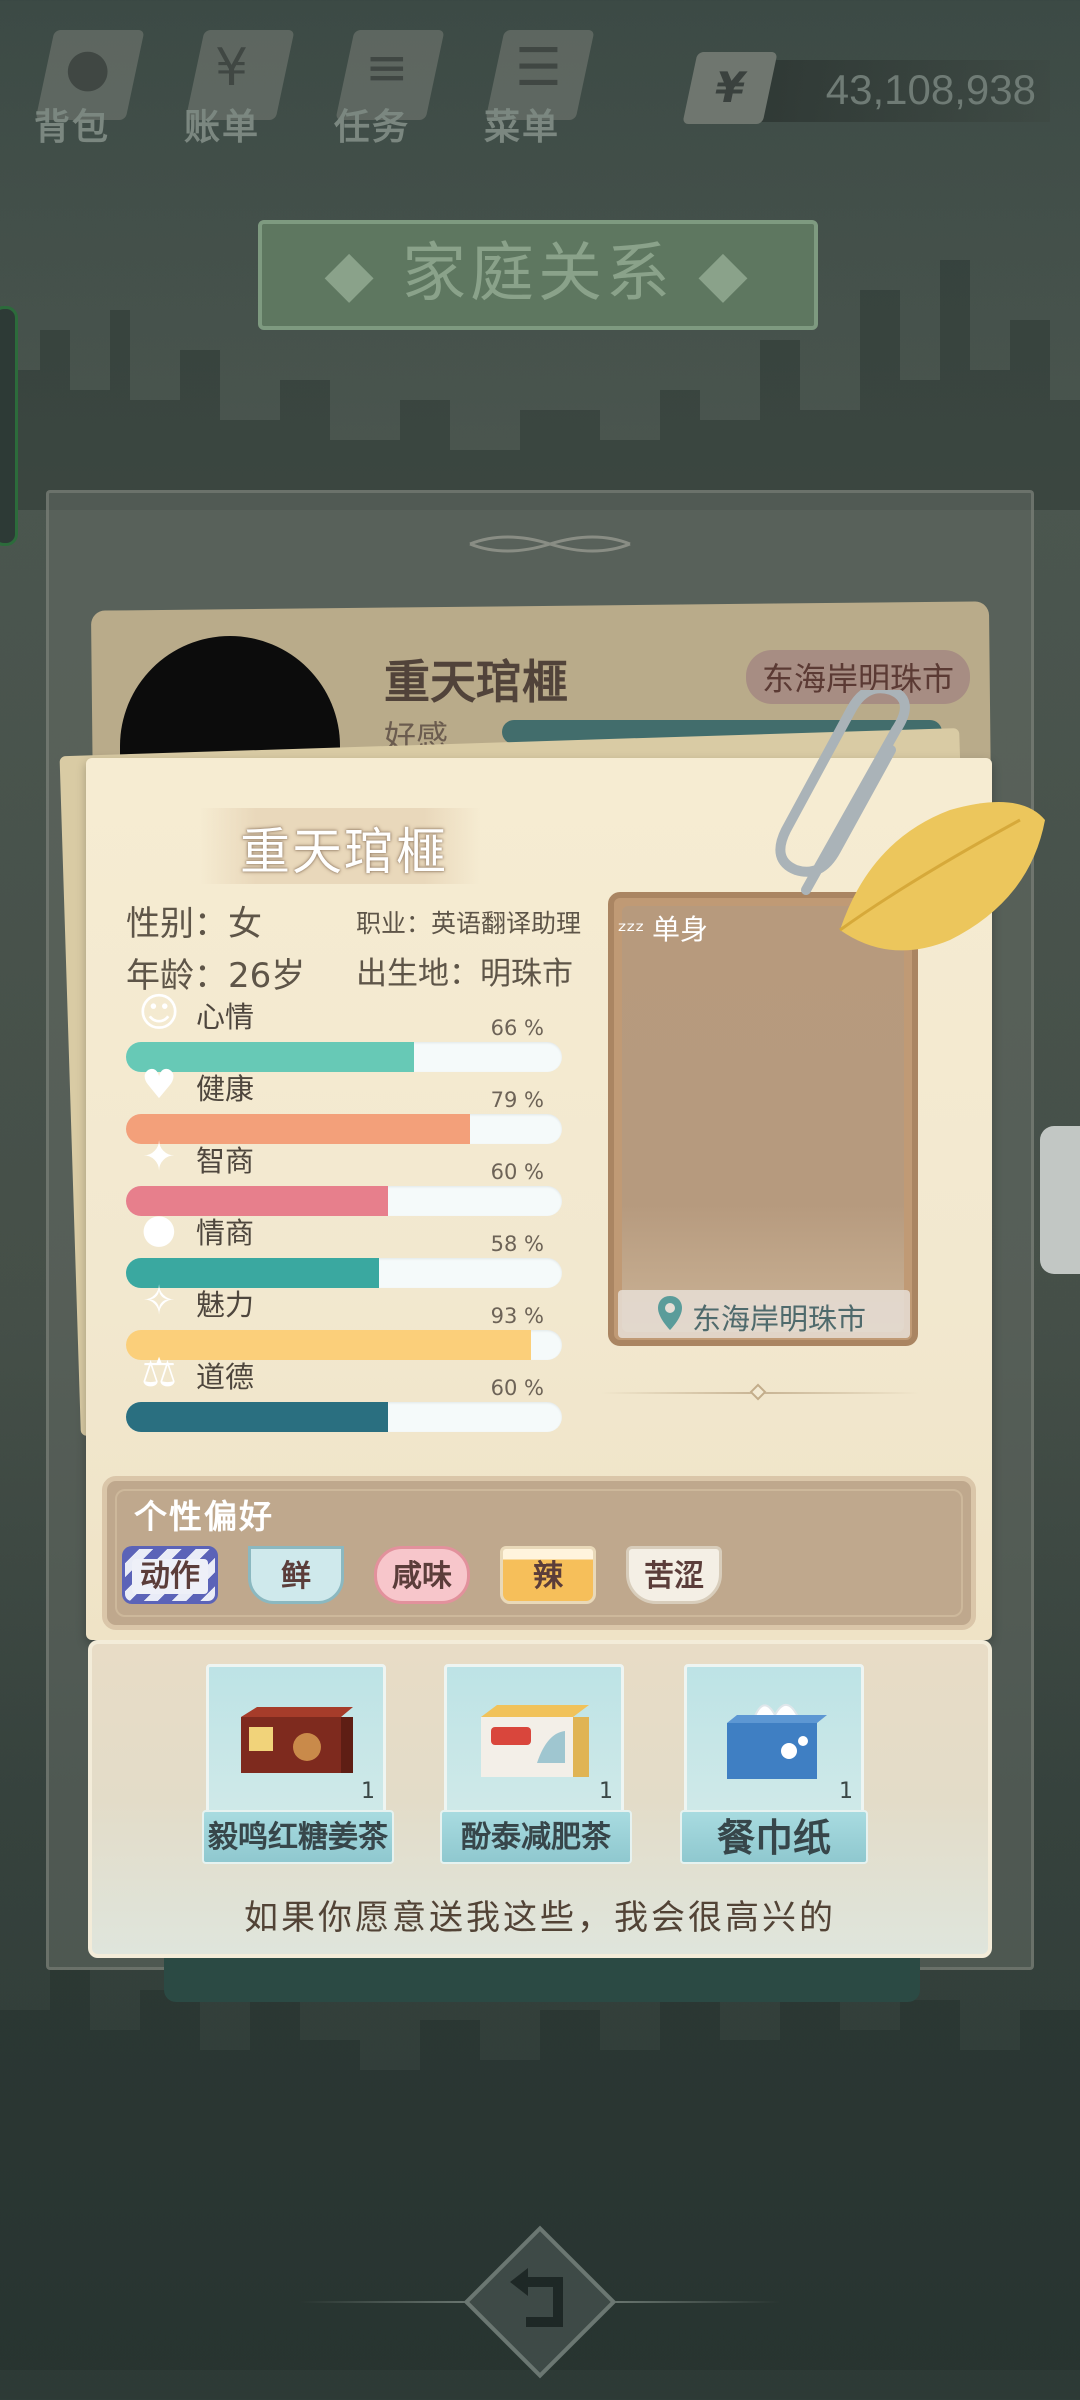 The height and width of the screenshot is (2400, 1080). Describe the element at coordinates (663, 929) in the screenshot. I see `relationship-status: ᶻᶻᶻ 单身` at that location.